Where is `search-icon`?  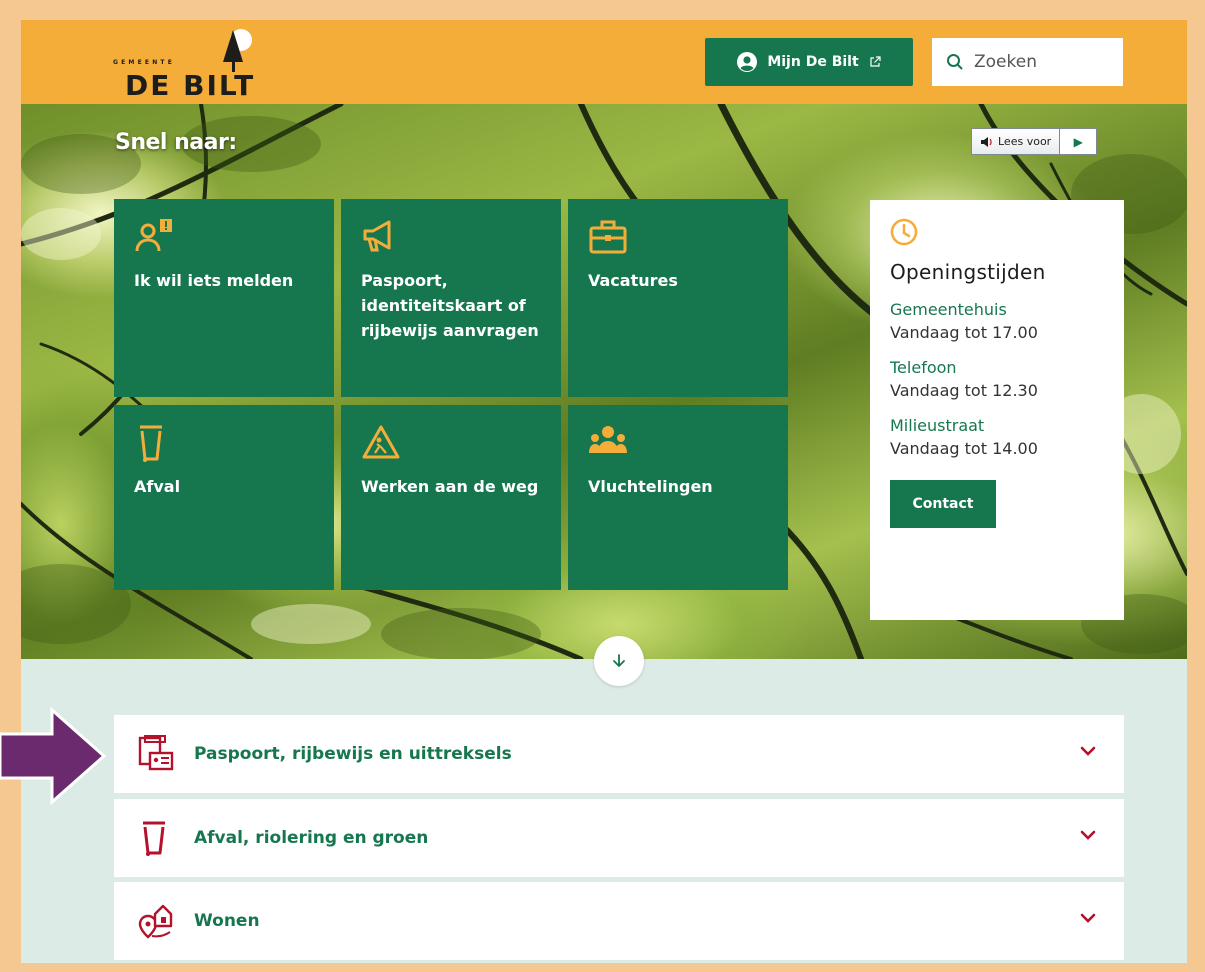
search-icon is located at coordinates (955, 62).